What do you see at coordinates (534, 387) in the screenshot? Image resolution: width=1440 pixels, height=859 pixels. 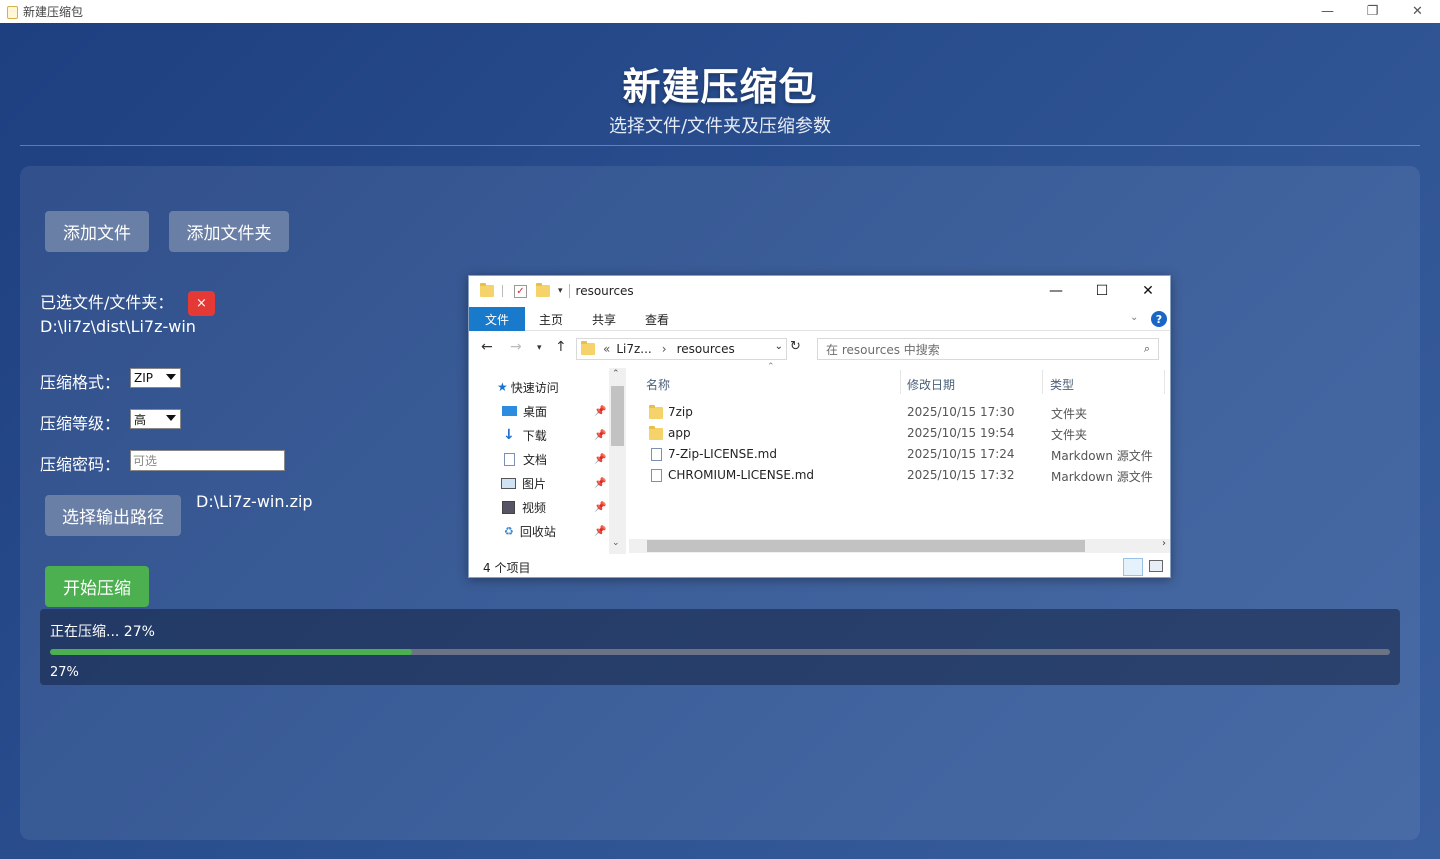 I see `nav-label: 快速访问` at bounding box center [534, 387].